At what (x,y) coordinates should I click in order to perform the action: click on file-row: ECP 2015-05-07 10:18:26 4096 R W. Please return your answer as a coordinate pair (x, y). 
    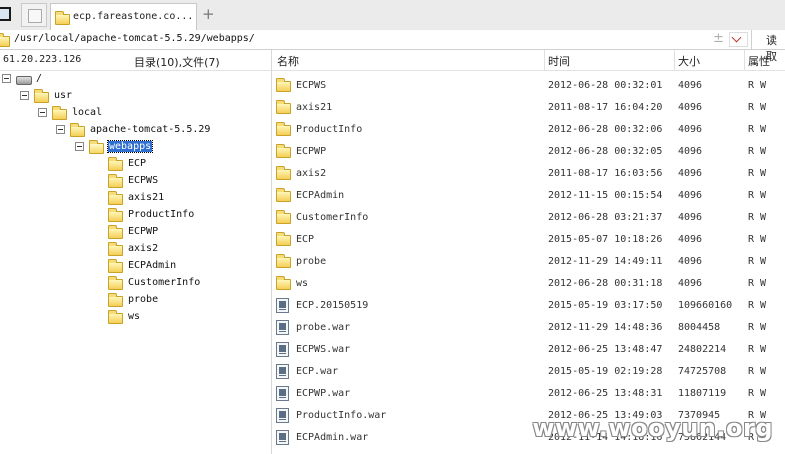
    Looking at the image, I should click on (528, 240).